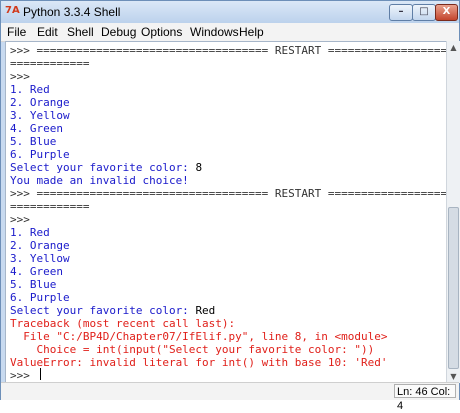  What do you see at coordinates (161, 32) in the screenshot?
I see `menu-options: Options` at bounding box center [161, 32].